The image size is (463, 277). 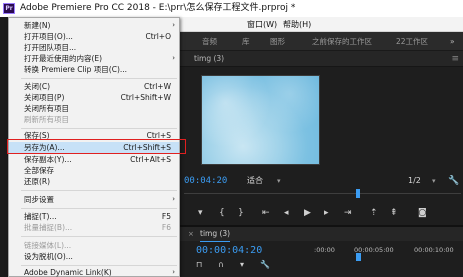 What do you see at coordinates (209, 41) in the screenshot?
I see `workspace-tab-audio: 音频` at bounding box center [209, 41].